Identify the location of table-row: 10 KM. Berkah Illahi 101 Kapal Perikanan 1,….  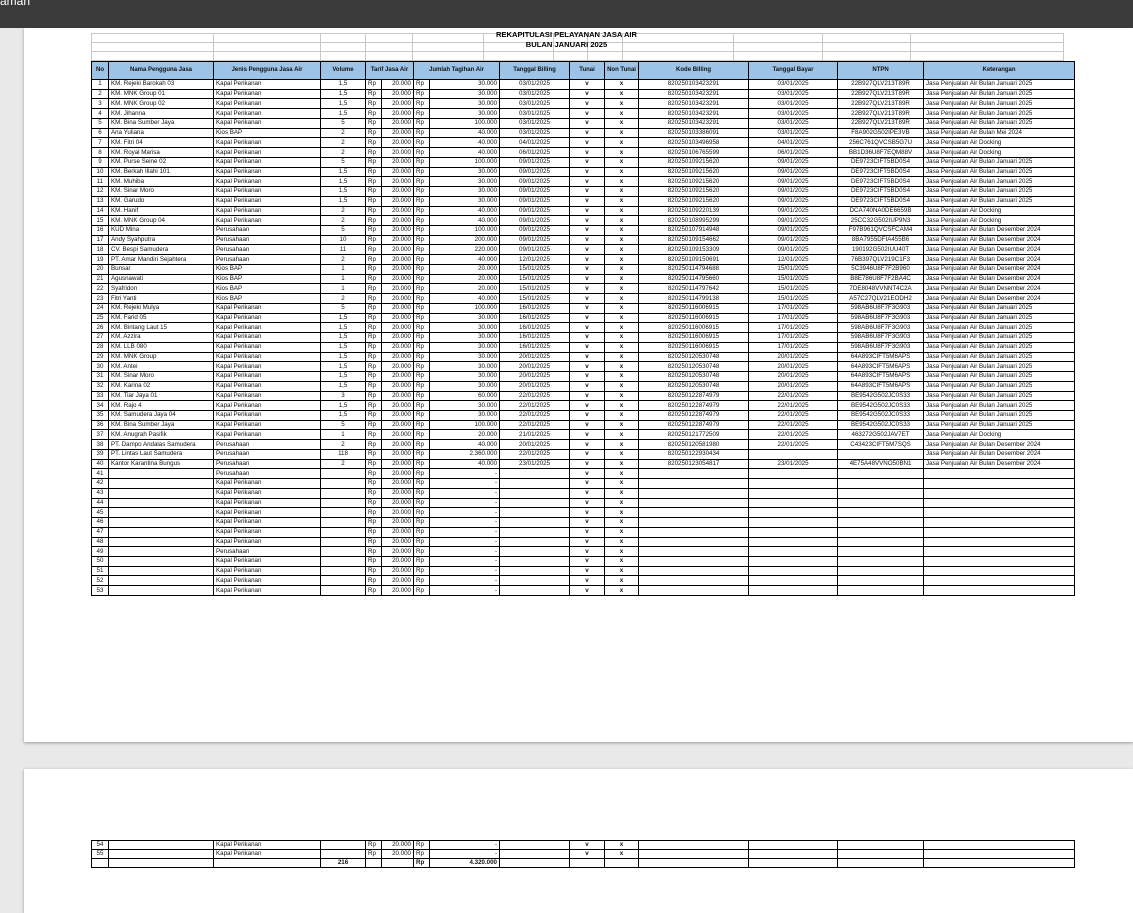
(583, 172).